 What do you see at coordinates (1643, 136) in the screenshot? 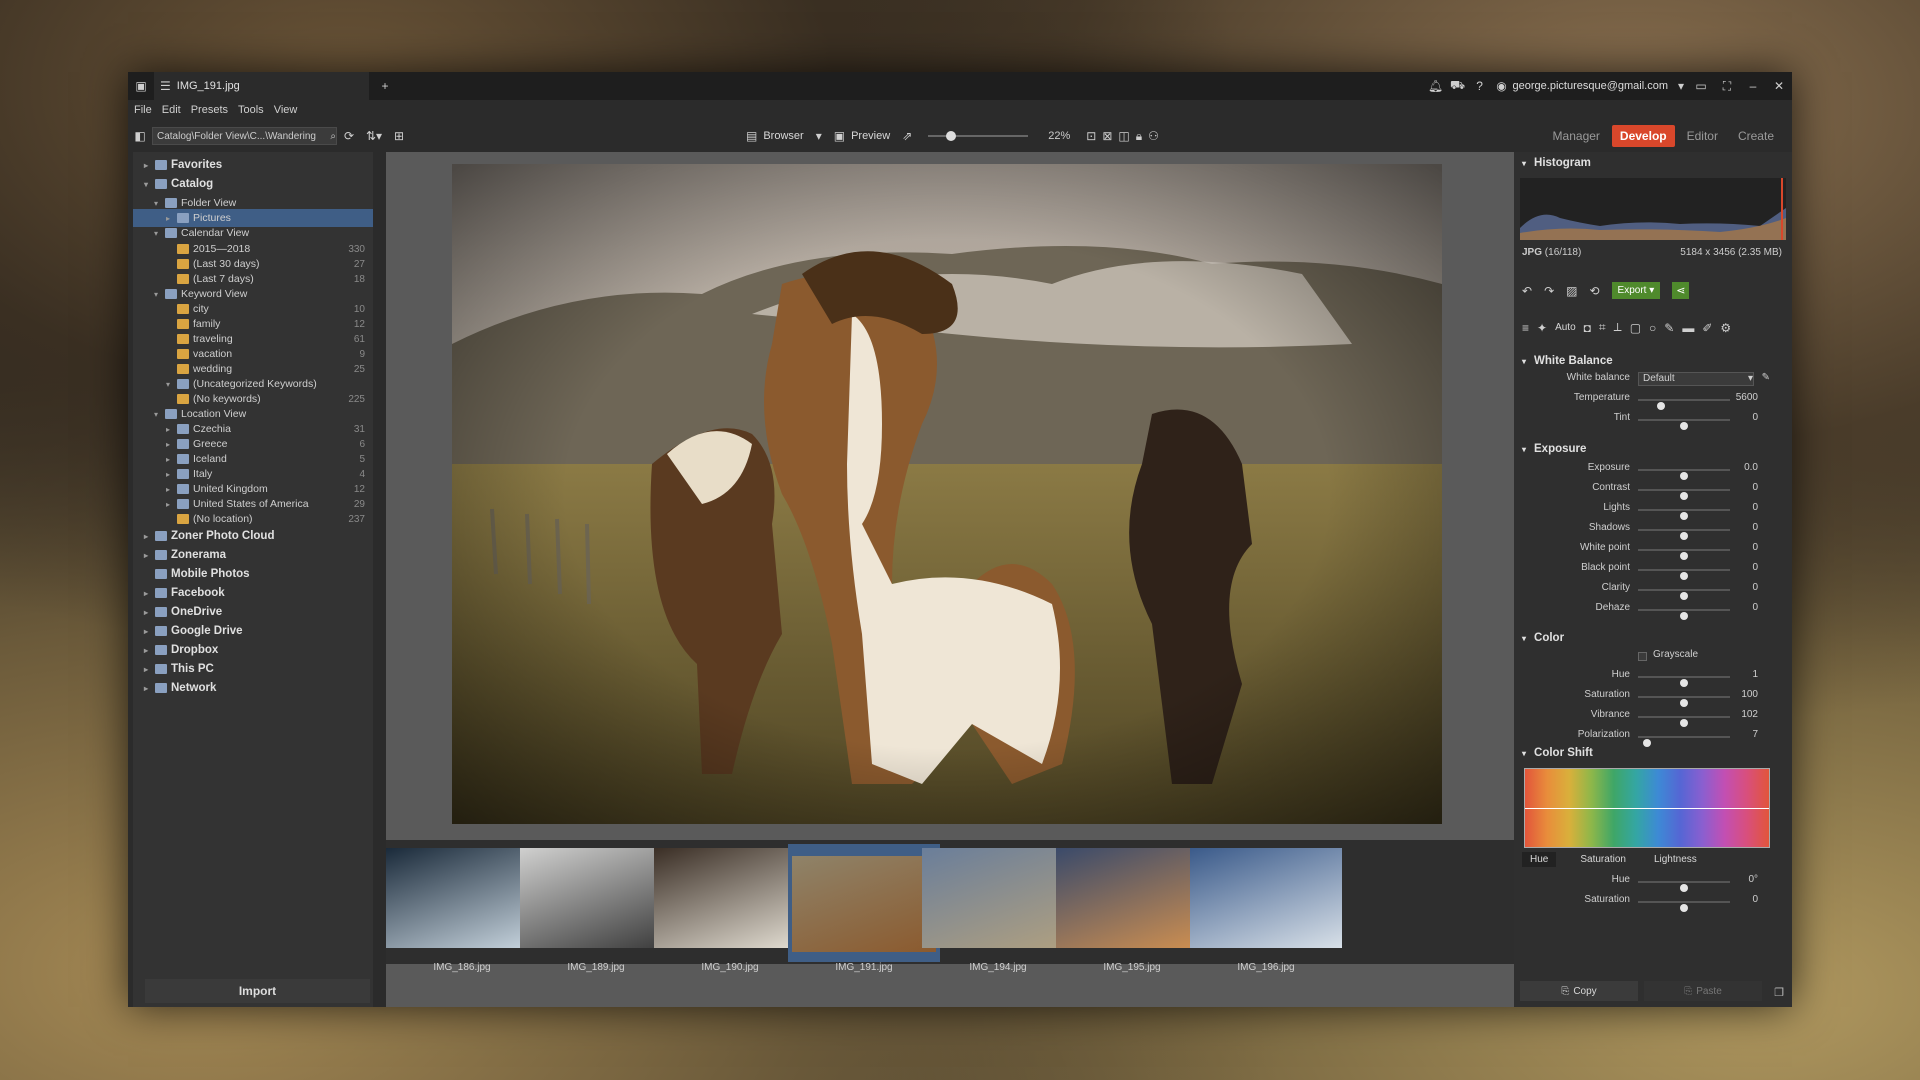
I see `mode-tab-develop: Develop` at bounding box center [1643, 136].